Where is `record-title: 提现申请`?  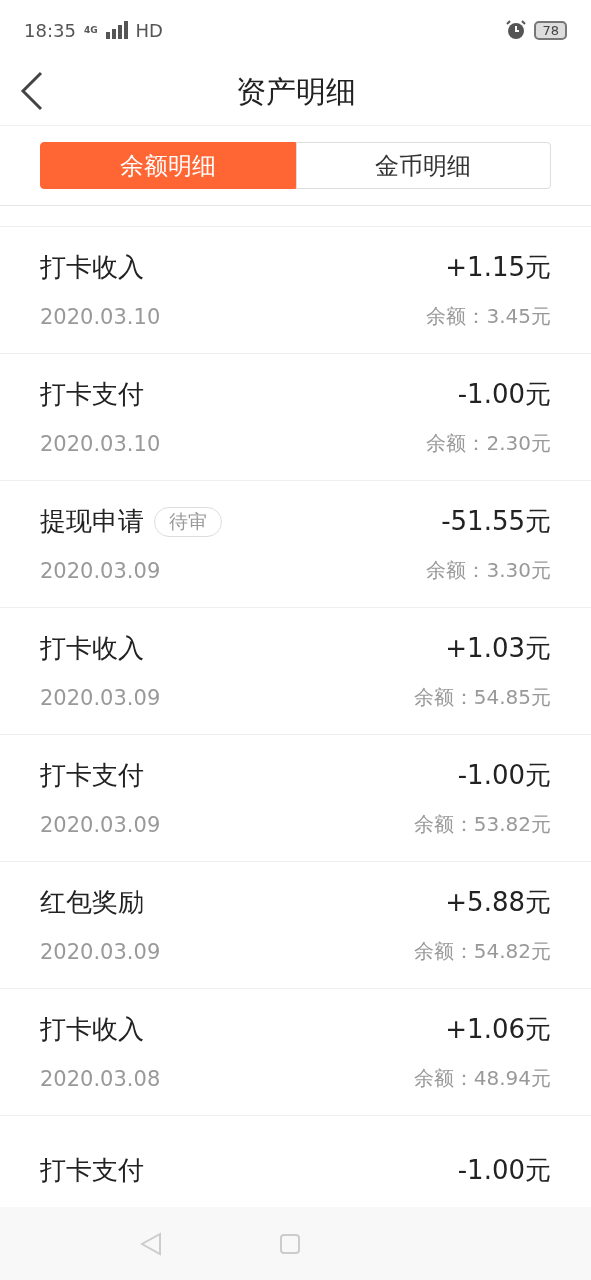 record-title: 提现申请 is located at coordinates (92, 521).